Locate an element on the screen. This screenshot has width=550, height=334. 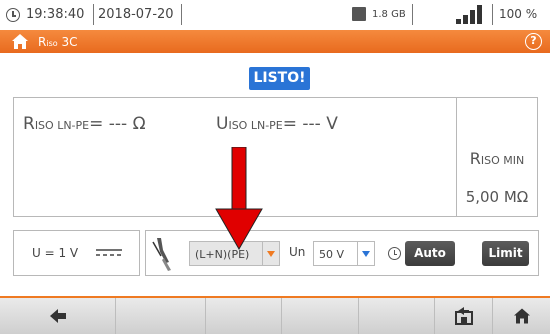
bottom-toolbar is located at coordinates (275, 316).